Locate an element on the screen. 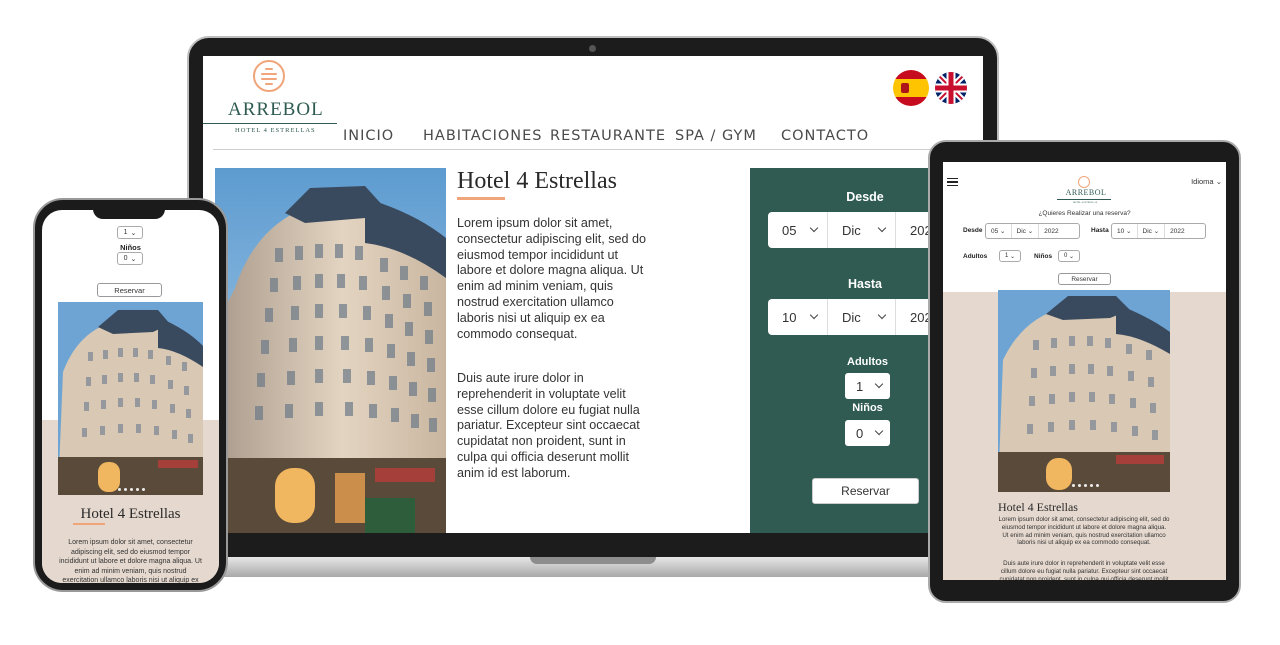  hotel-photo is located at coordinates (330, 350).